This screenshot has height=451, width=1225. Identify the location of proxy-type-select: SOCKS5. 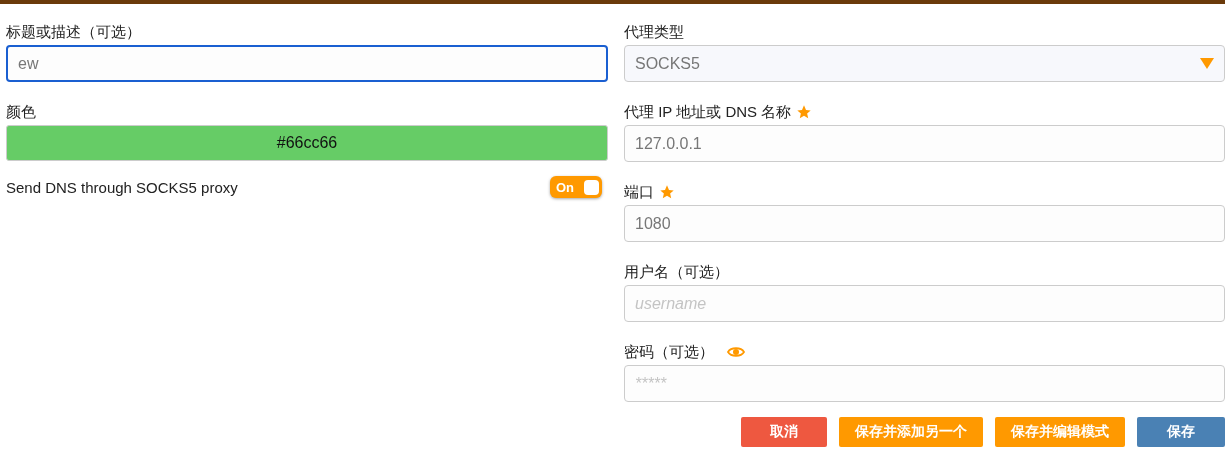
(924, 63).